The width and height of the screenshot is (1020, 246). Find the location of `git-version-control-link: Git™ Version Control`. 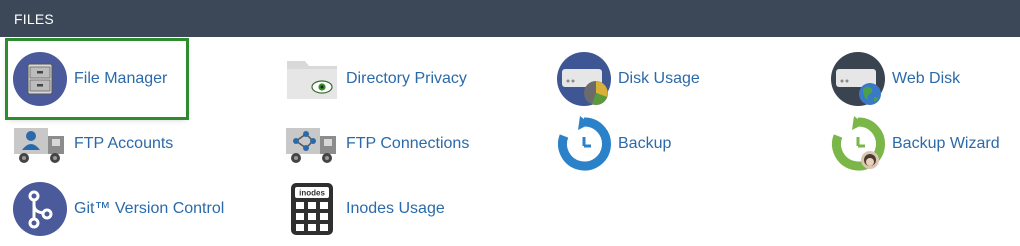

git-version-control-link: Git™ Version Control is located at coordinates (118, 209).